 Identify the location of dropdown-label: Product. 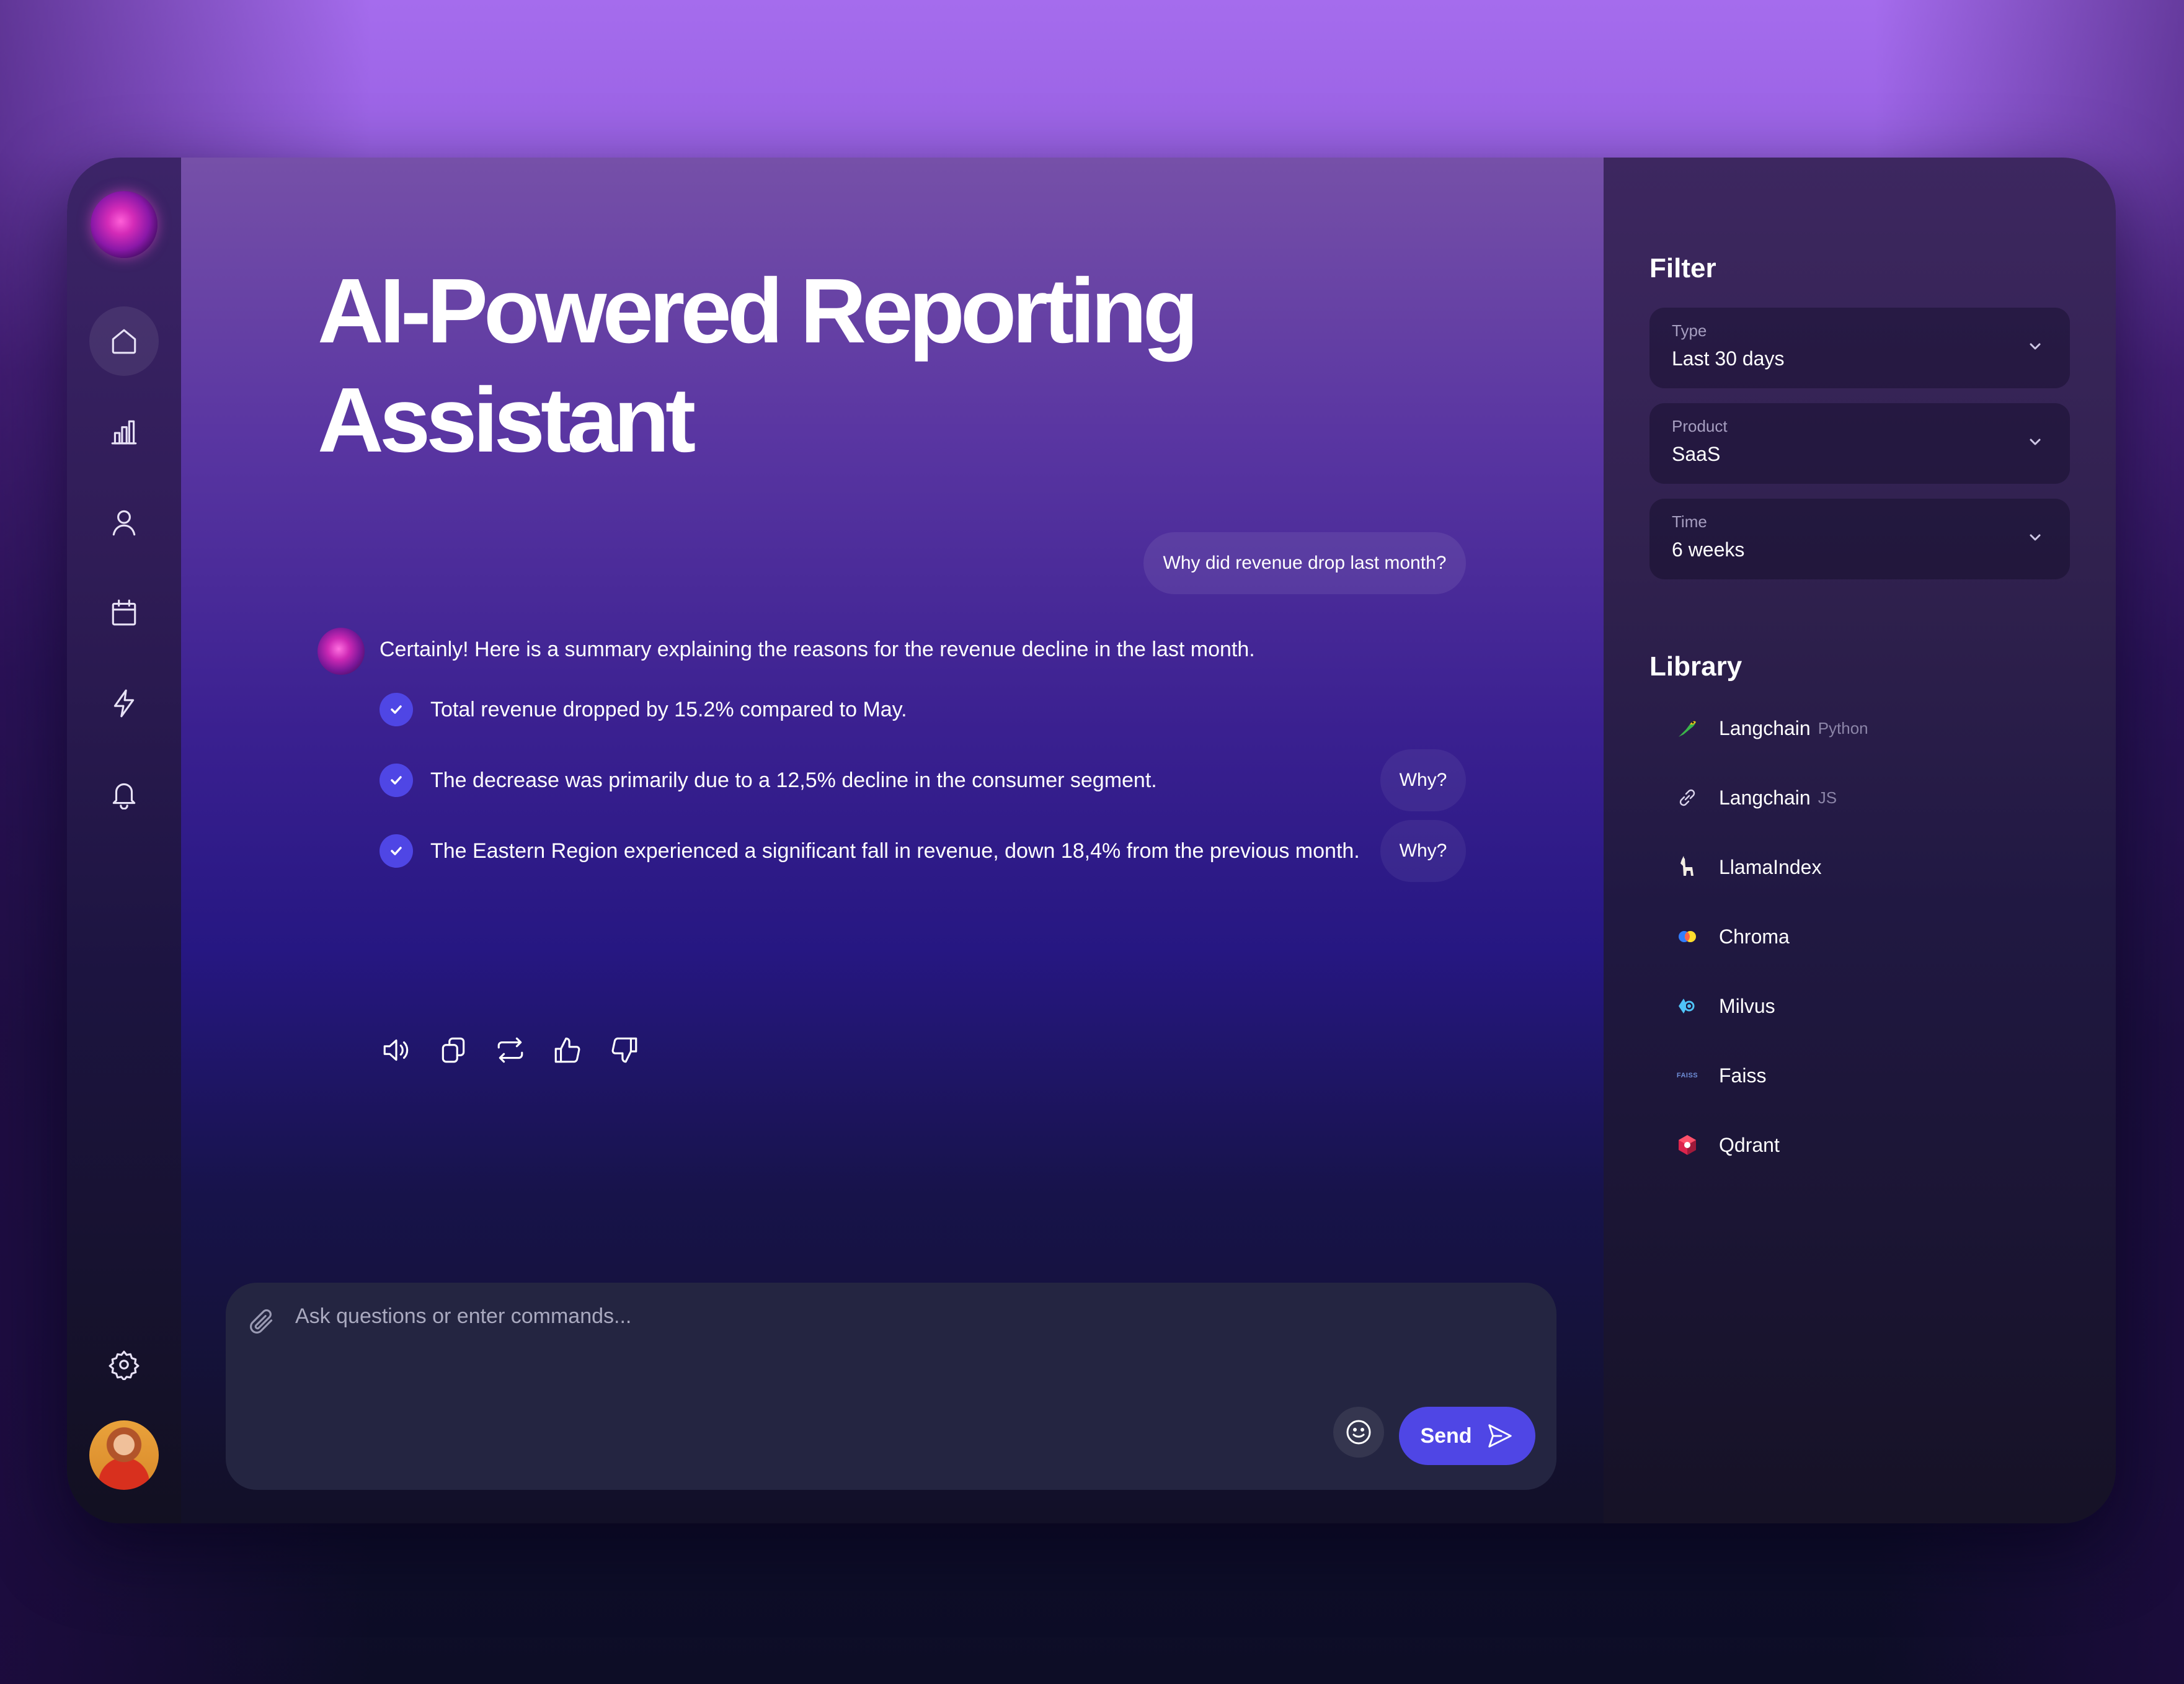
(1700, 426).